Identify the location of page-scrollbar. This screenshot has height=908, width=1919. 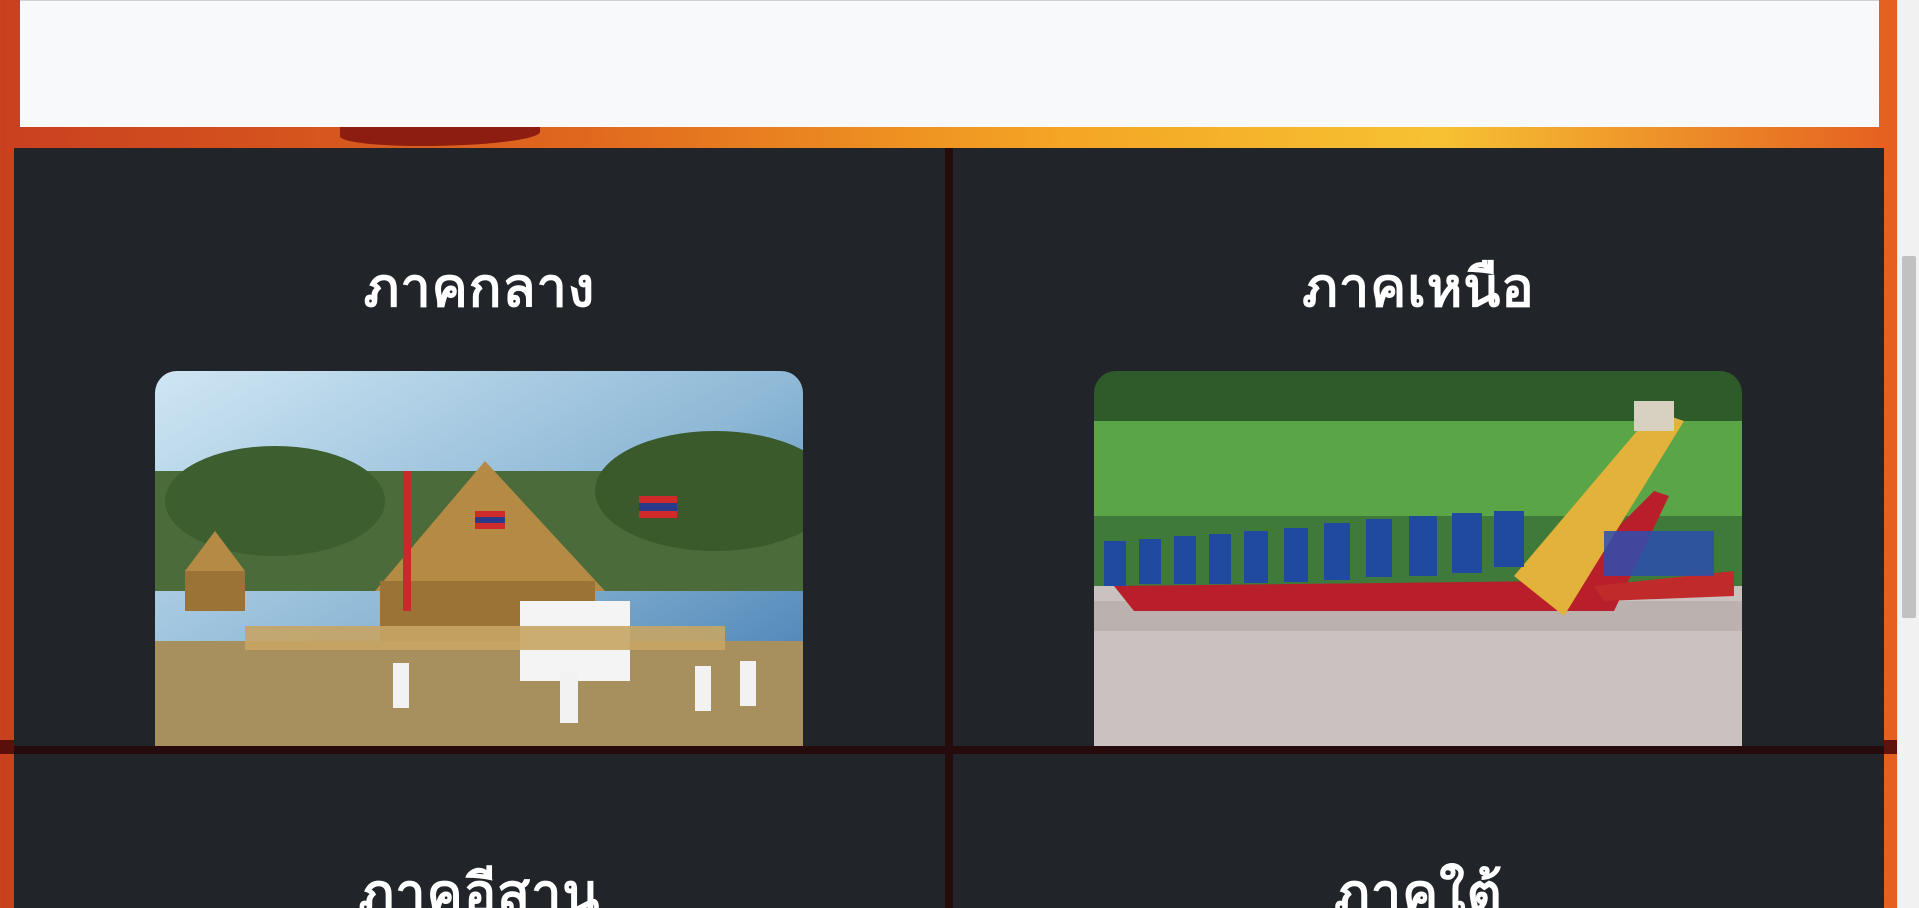
(1908, 454).